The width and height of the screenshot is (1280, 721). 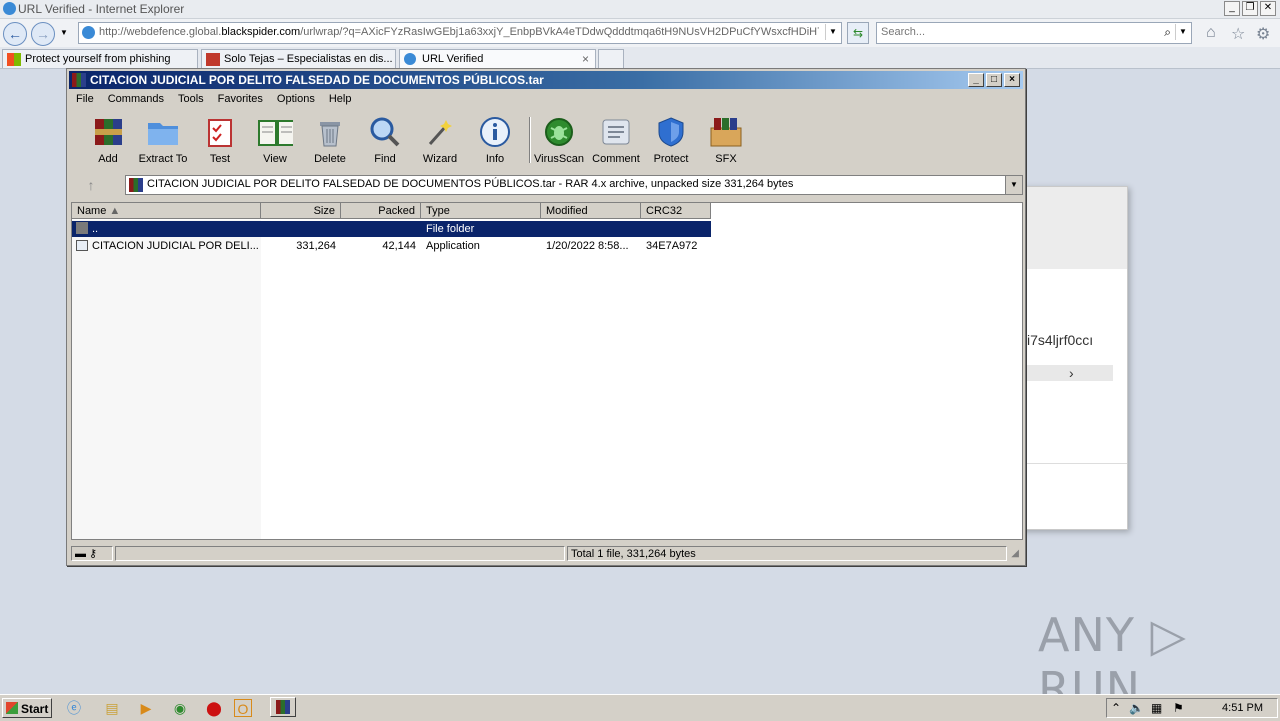 What do you see at coordinates (275, 132) in the screenshot?
I see `book-icon` at bounding box center [275, 132].